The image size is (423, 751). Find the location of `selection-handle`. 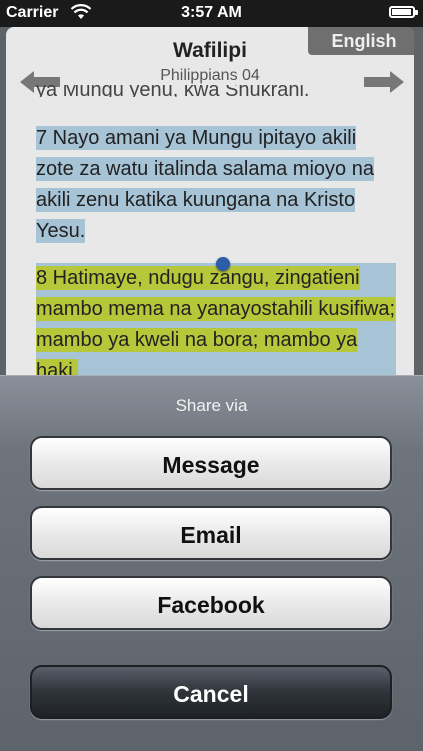

selection-handle is located at coordinates (223, 264).